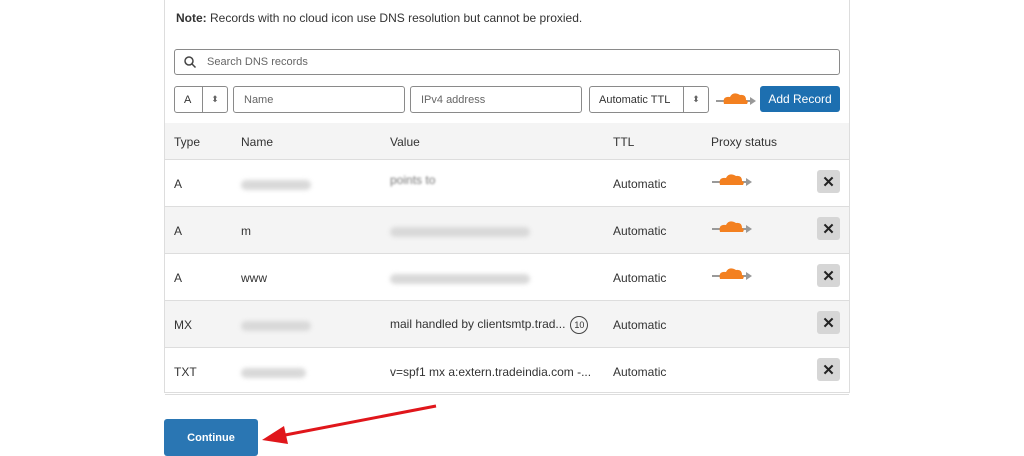  What do you see at coordinates (190, 62) in the screenshot?
I see `search-icon` at bounding box center [190, 62].